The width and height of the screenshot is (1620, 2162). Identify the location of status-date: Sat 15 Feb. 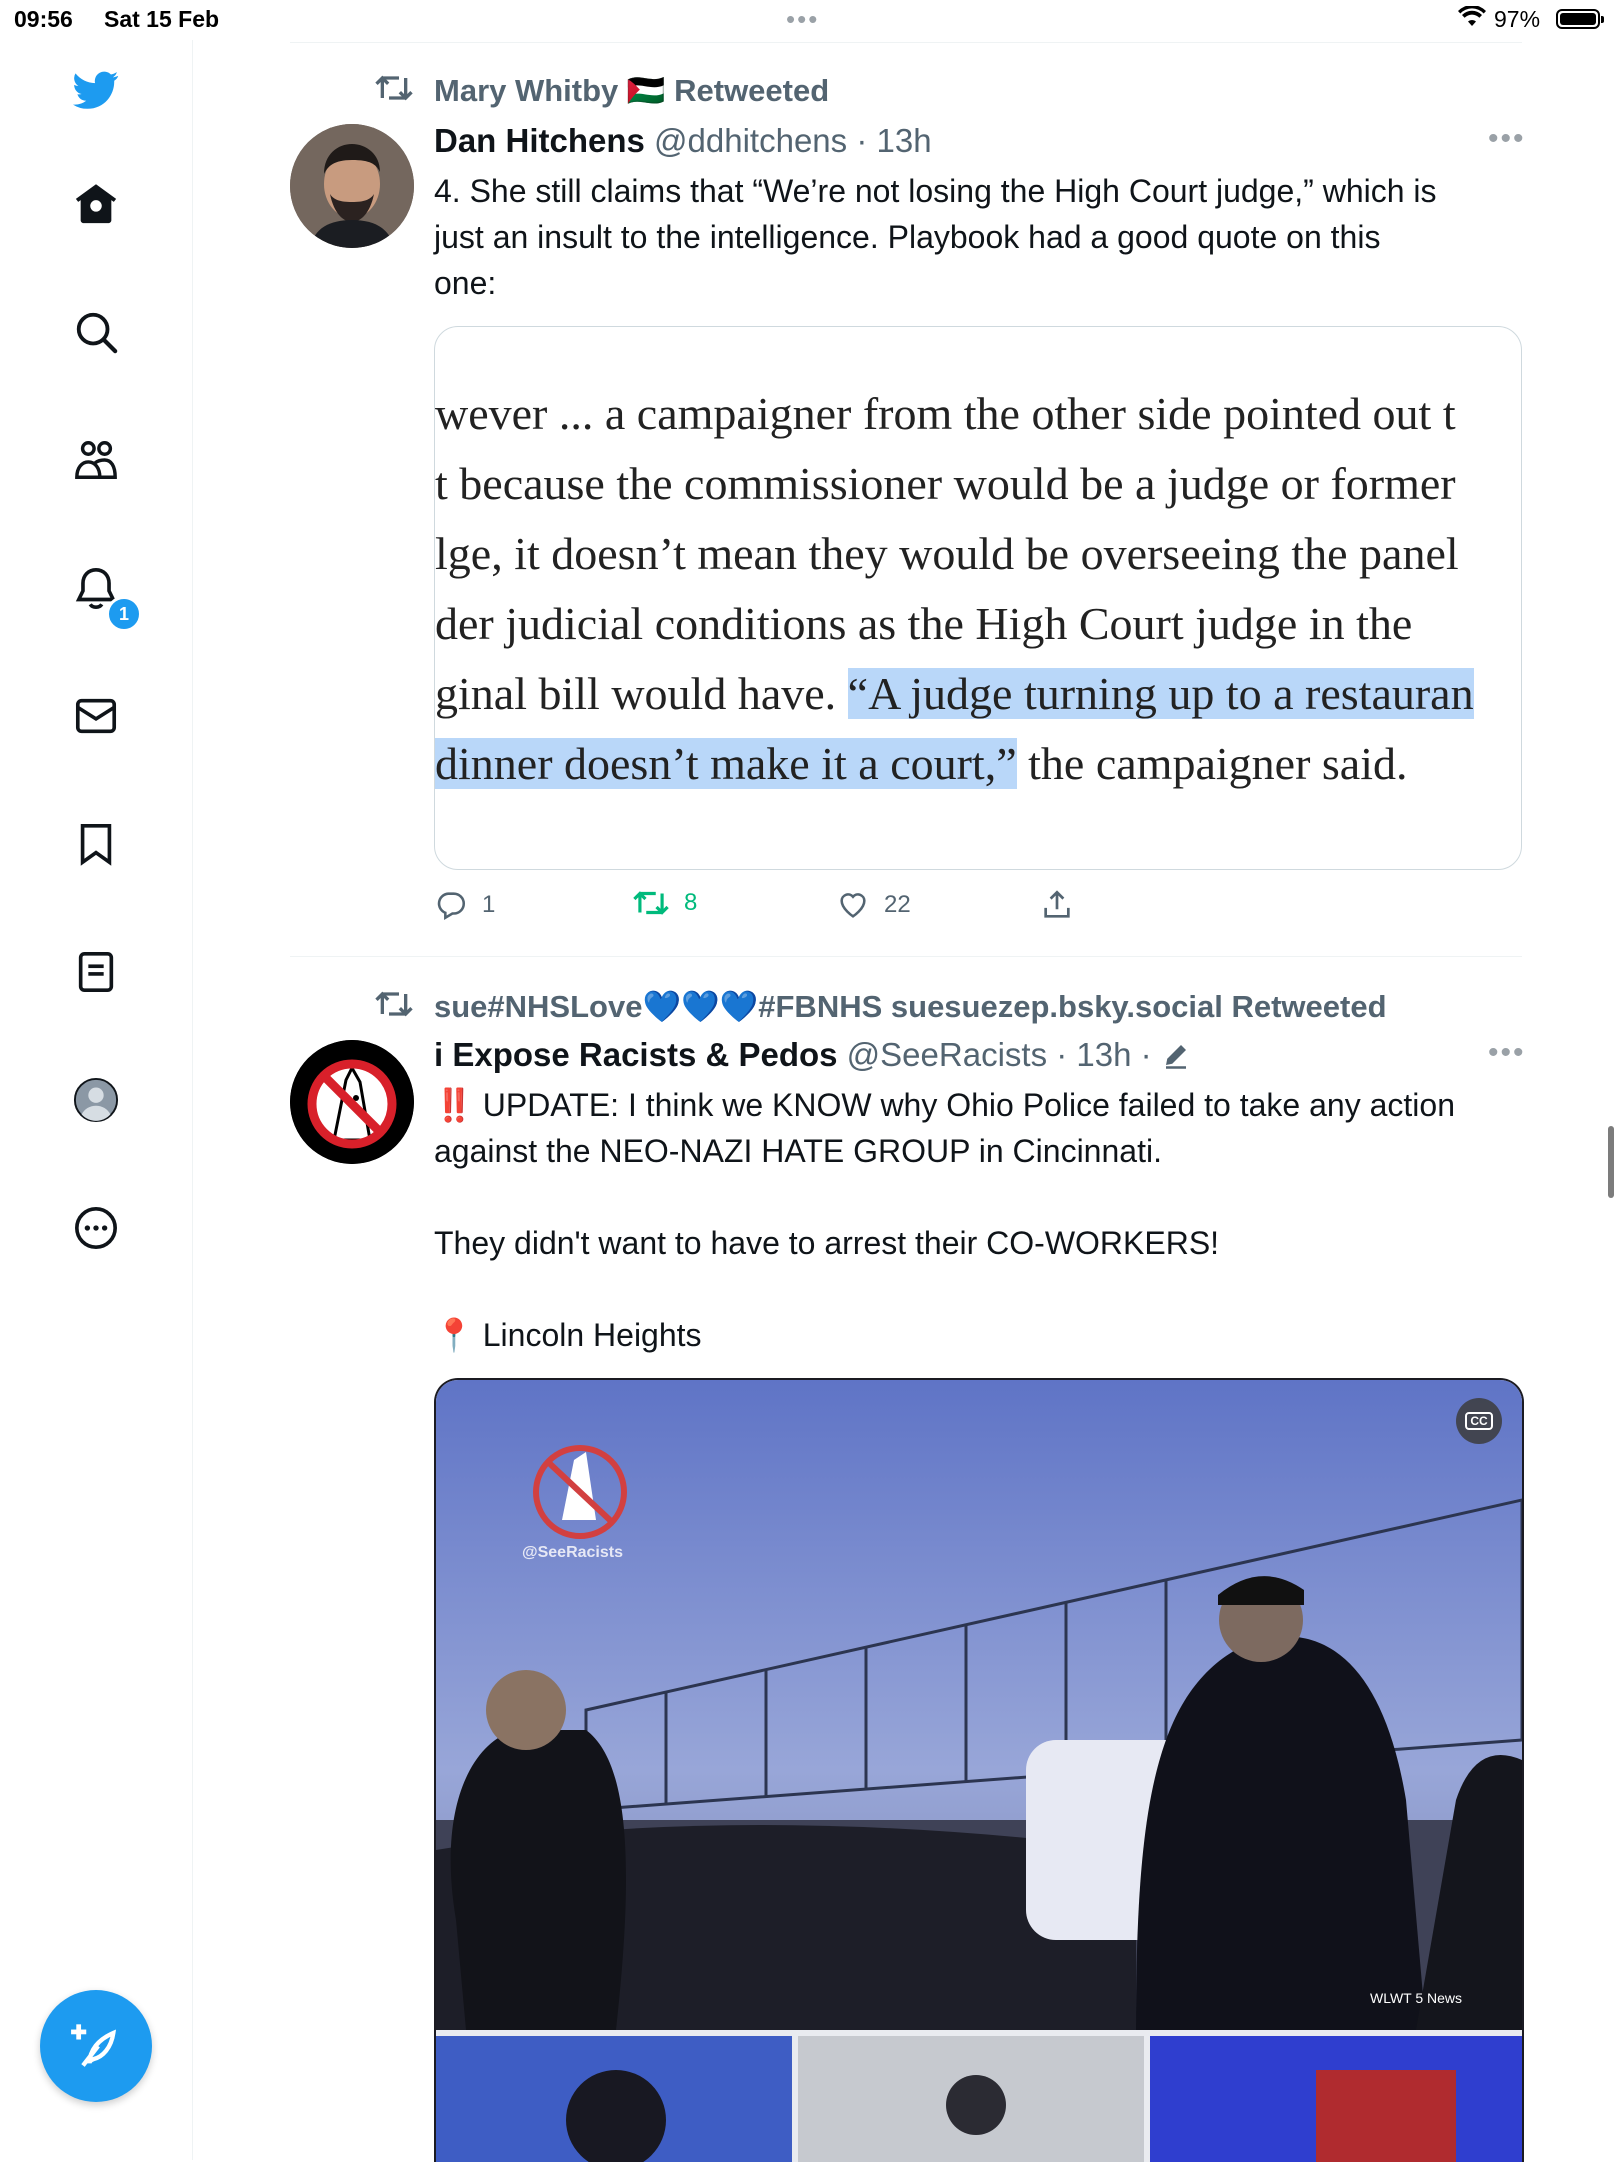
(162, 19).